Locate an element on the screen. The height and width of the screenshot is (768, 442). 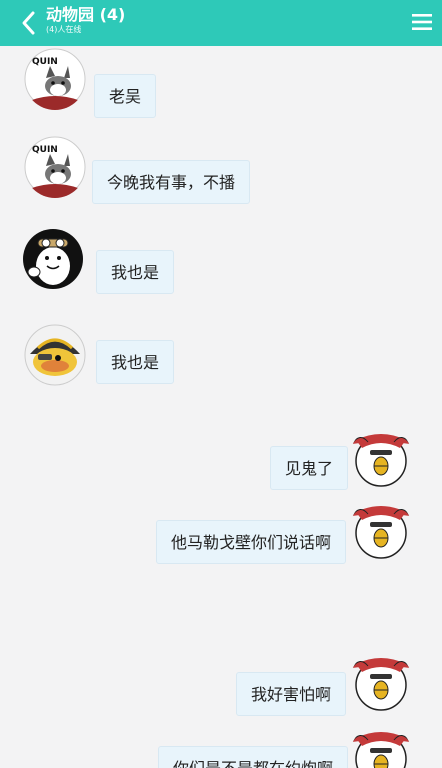
chat-subtitle: (4)人在线 is located at coordinates (64, 29).